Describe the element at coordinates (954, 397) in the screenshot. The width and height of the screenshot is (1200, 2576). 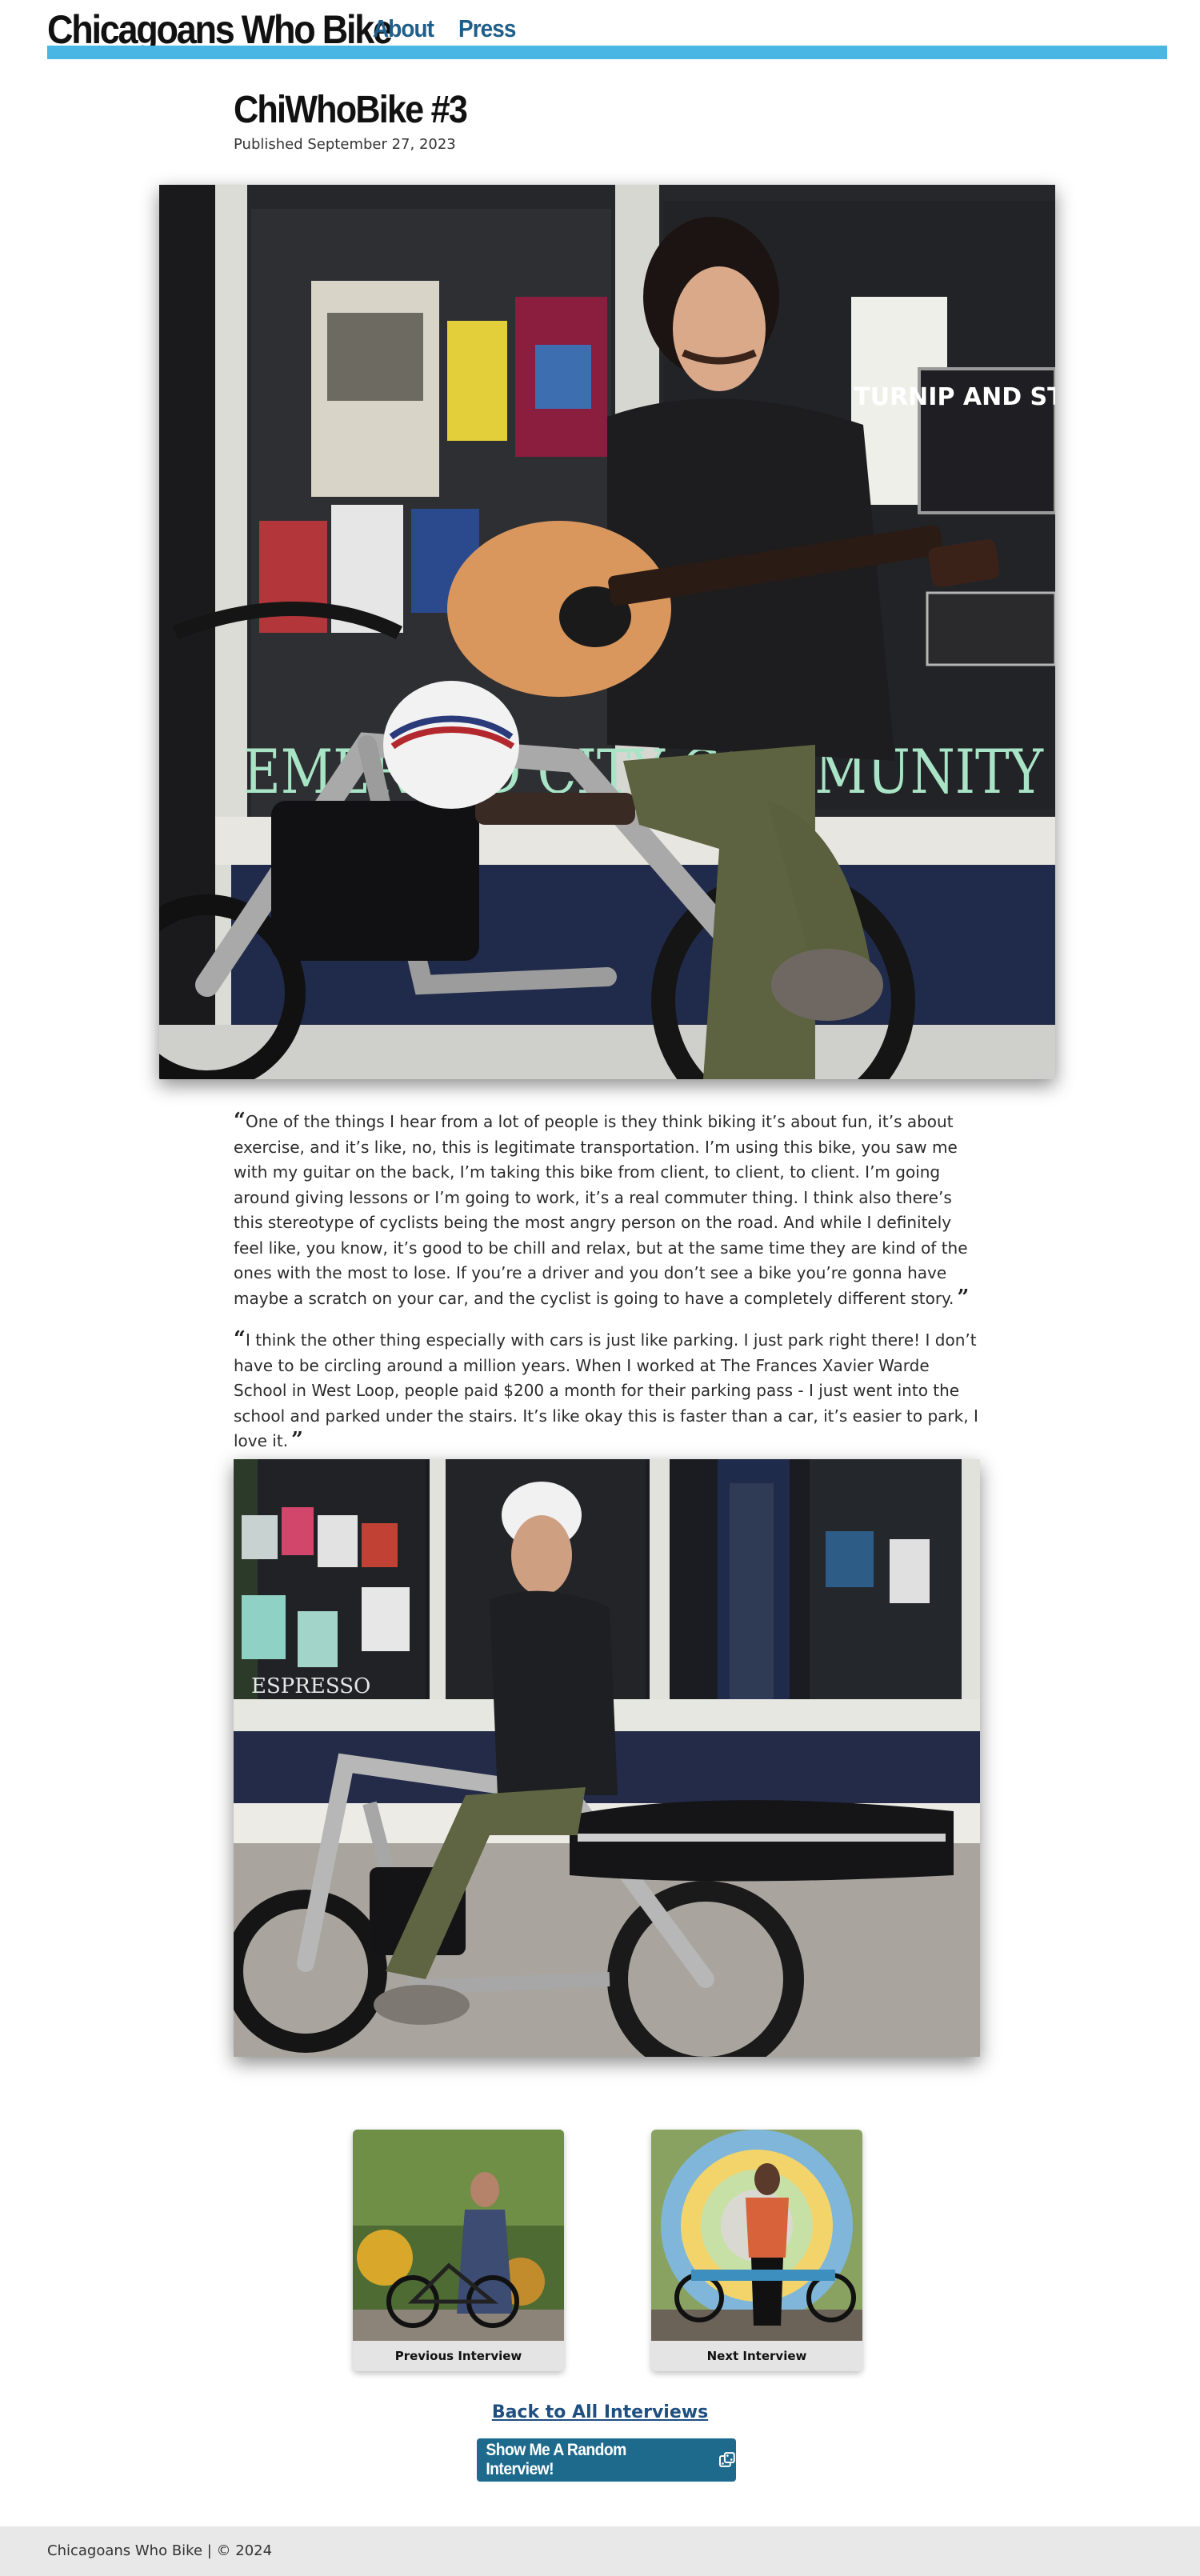
I see `poster-text: TURNIP AND STONE` at that location.